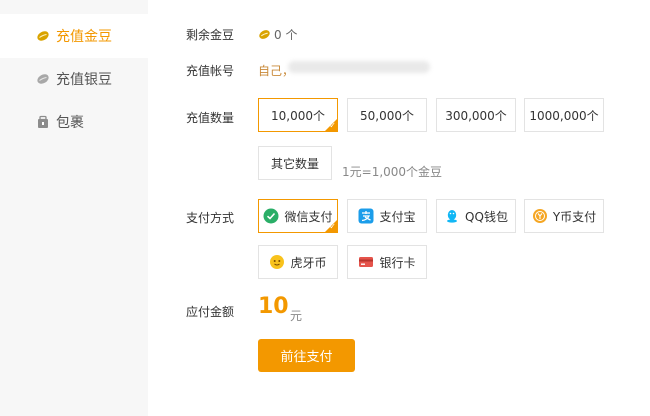 The height and width of the screenshot is (416, 650). I want to click on amount-value: 10, so click(273, 306).